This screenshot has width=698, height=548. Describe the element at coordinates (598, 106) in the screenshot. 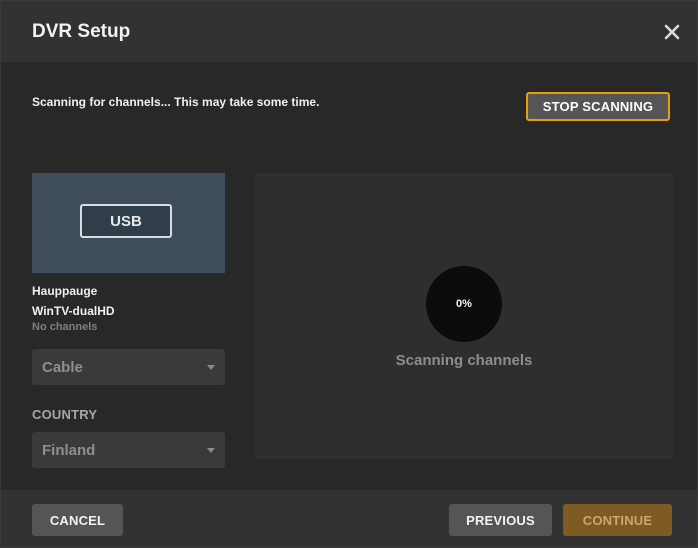

I see `stop-scanning-button: STOP SCANNING` at that location.